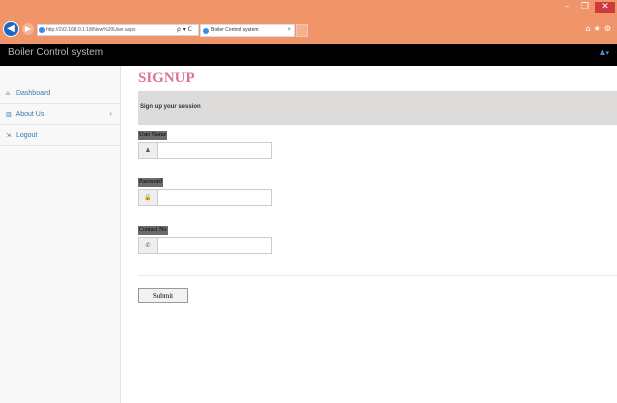  Describe the element at coordinates (9, 135) in the screenshot. I see `logout-icon: ⇲` at that location.